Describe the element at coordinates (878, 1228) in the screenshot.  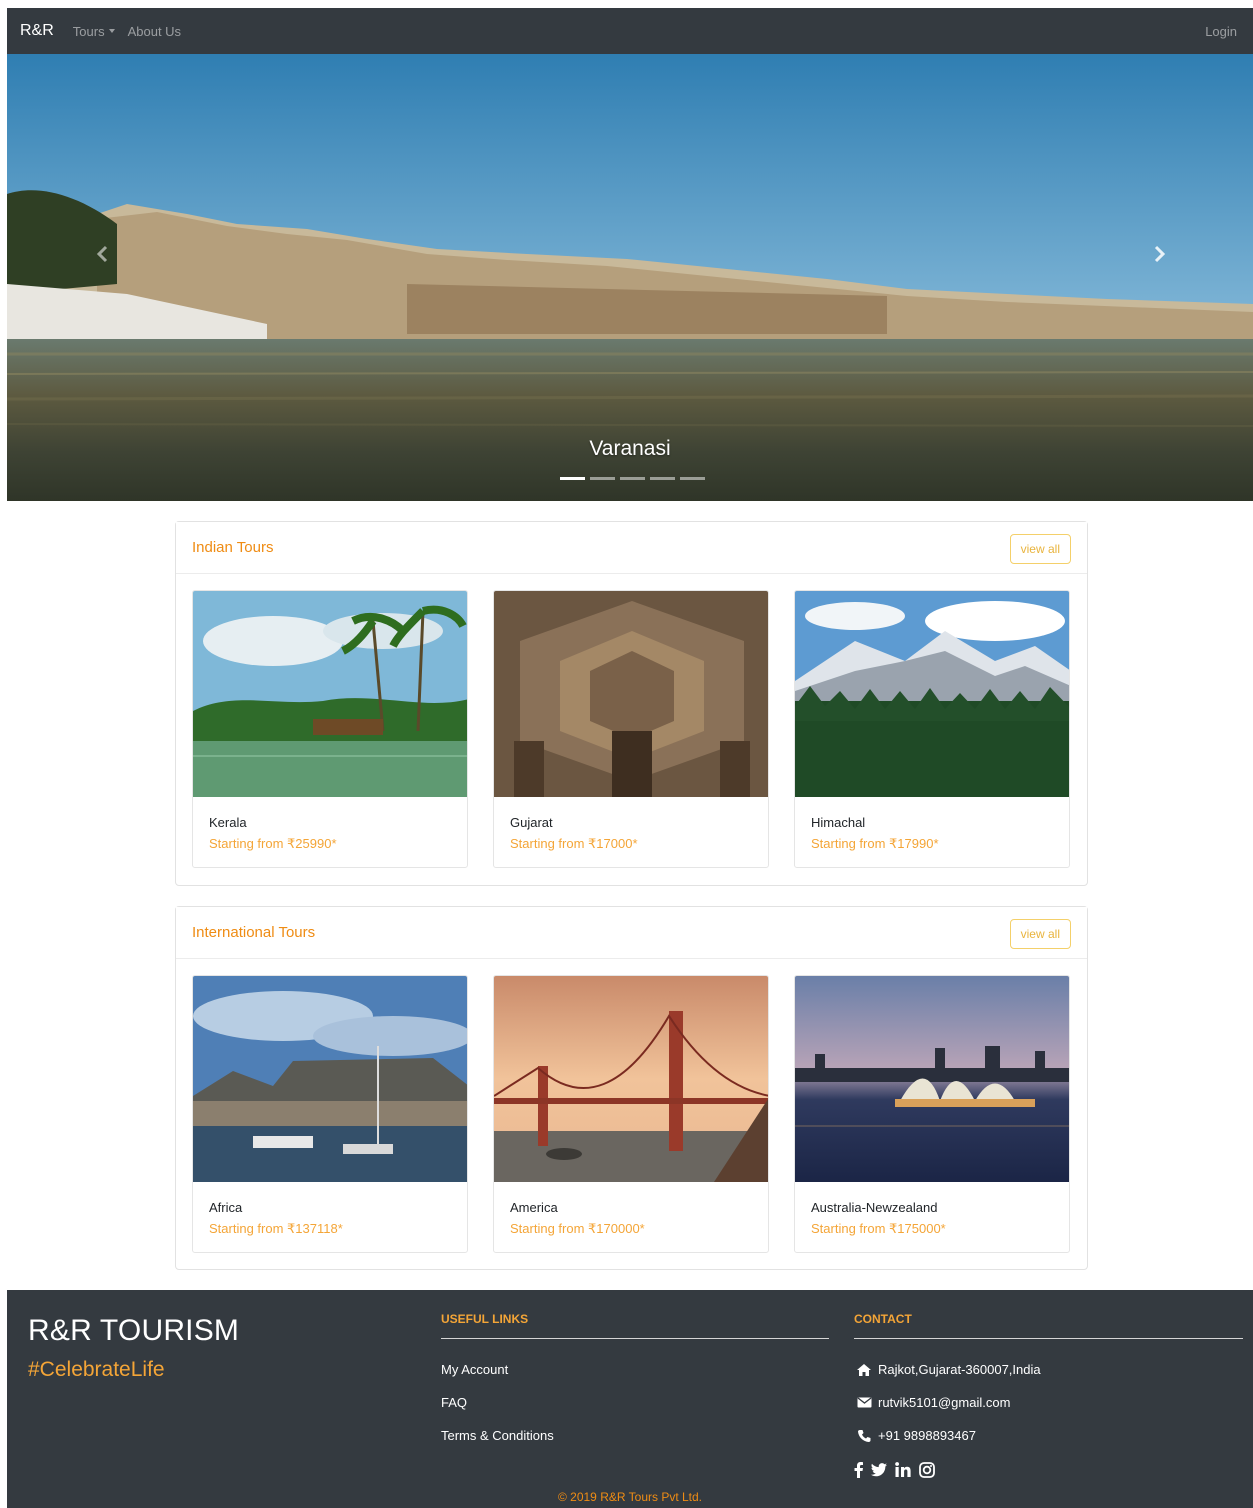
I see `tour-price: Starting from ₹175000*` at that location.